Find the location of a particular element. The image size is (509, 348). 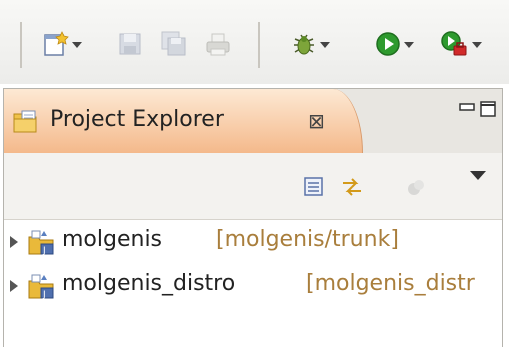

print-icon is located at coordinates (218, 44).